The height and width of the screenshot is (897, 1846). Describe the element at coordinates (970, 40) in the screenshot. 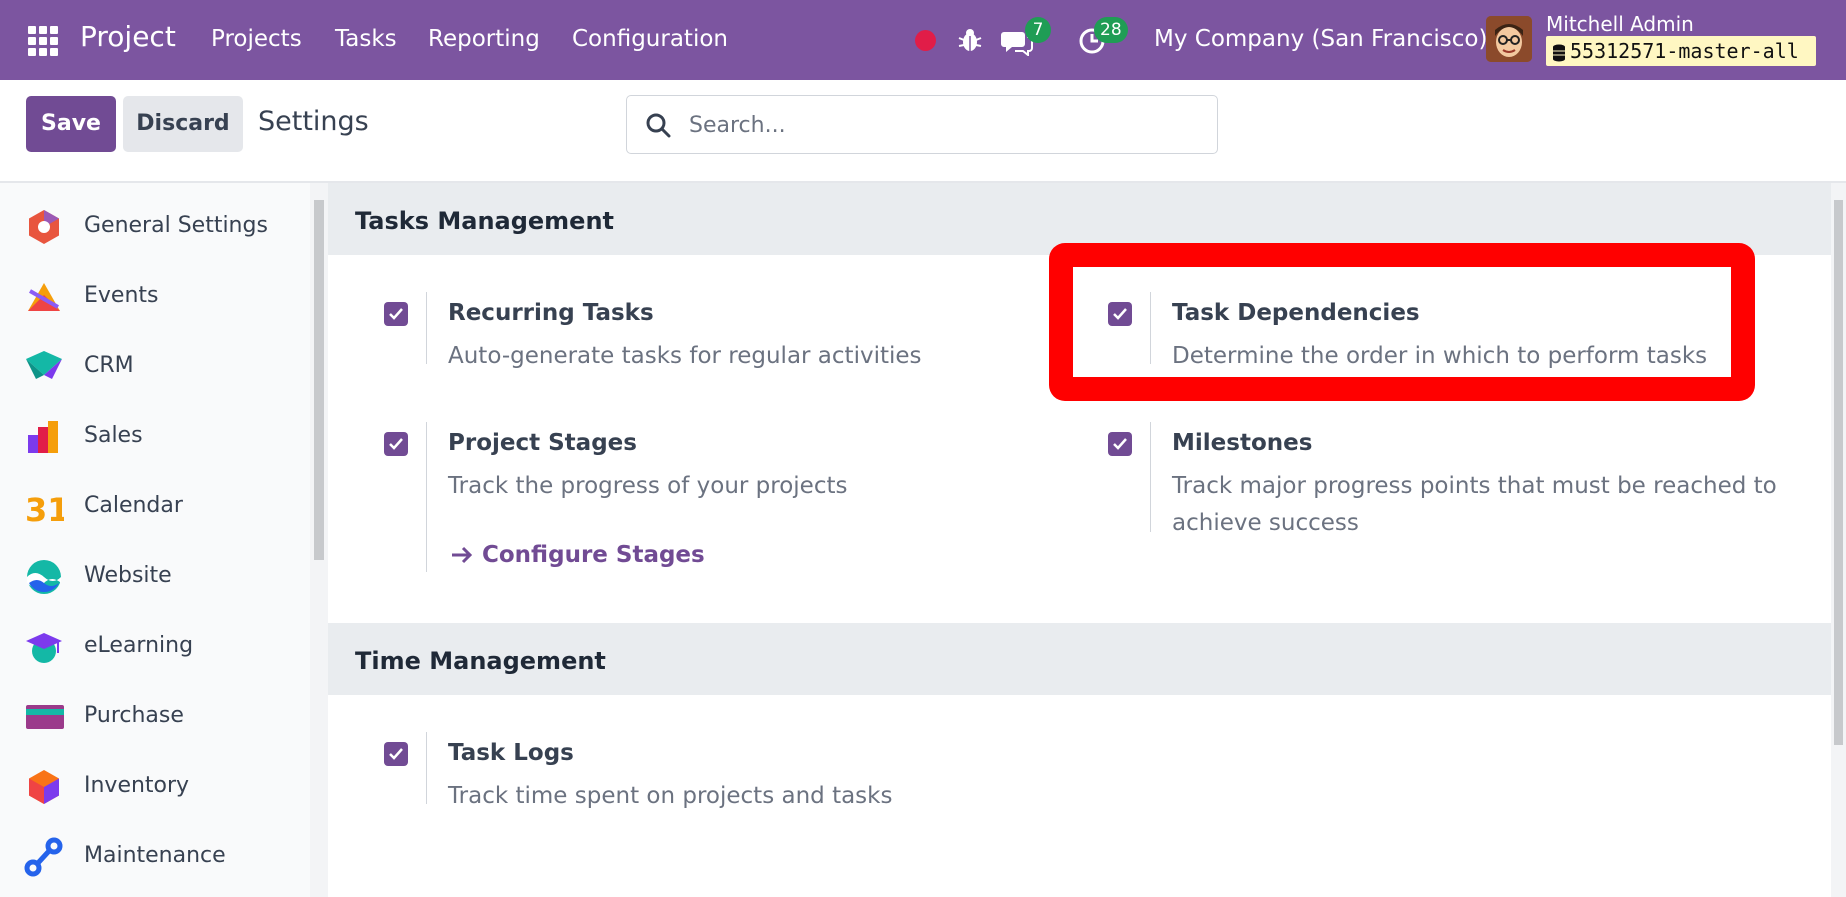

I see `debug-bug-icon` at that location.